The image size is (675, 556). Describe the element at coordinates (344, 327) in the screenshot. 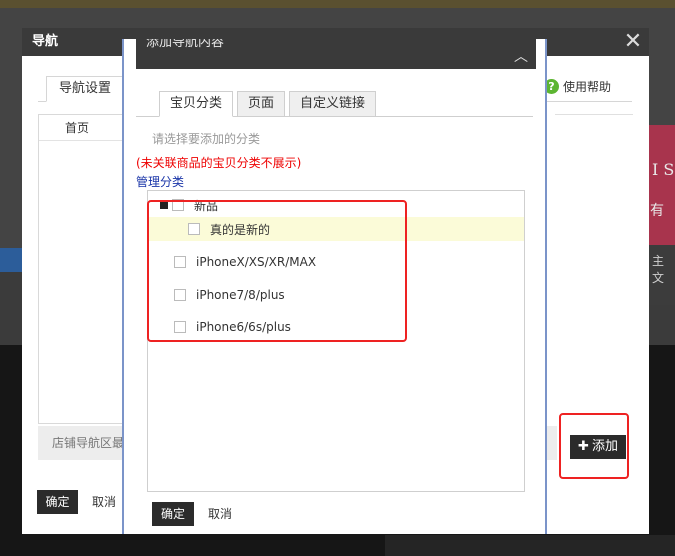

I see `tree-item: iPhone6/6s/plus` at that location.